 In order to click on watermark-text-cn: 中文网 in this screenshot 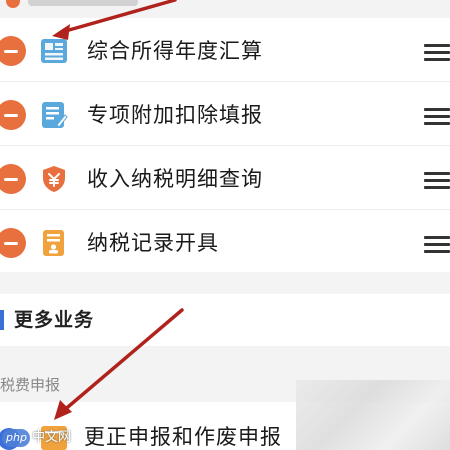, I will do `click(52, 437)`.